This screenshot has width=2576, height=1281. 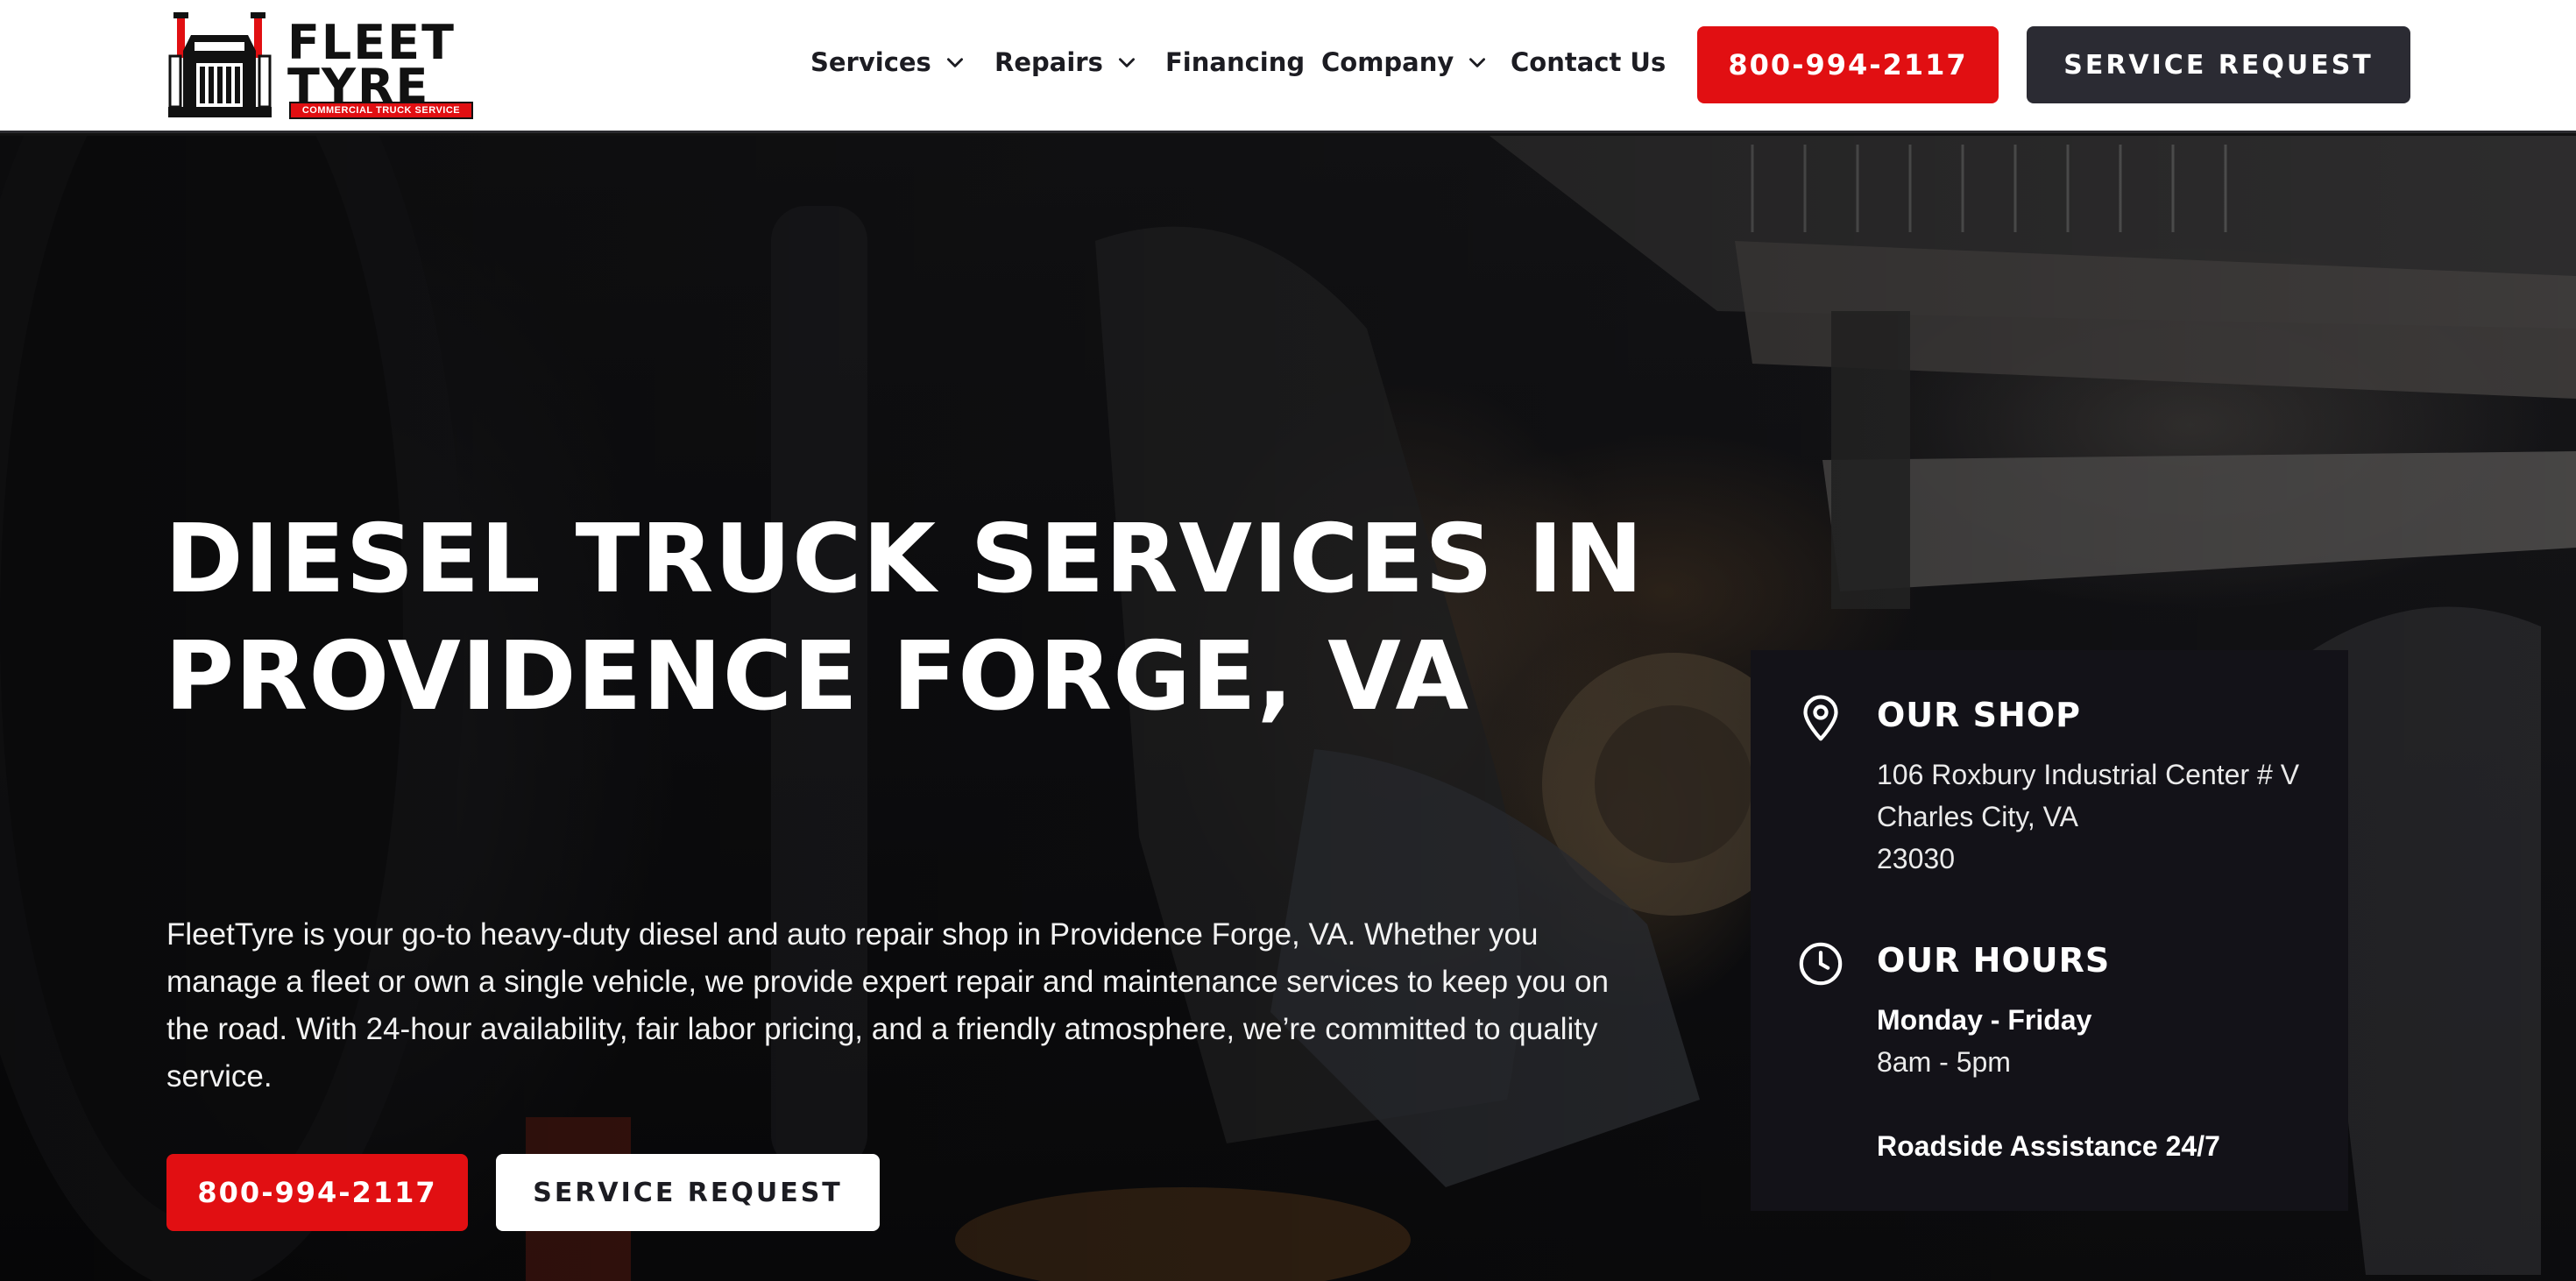 What do you see at coordinates (870, 62) in the screenshot?
I see `nav-services-label: Services` at bounding box center [870, 62].